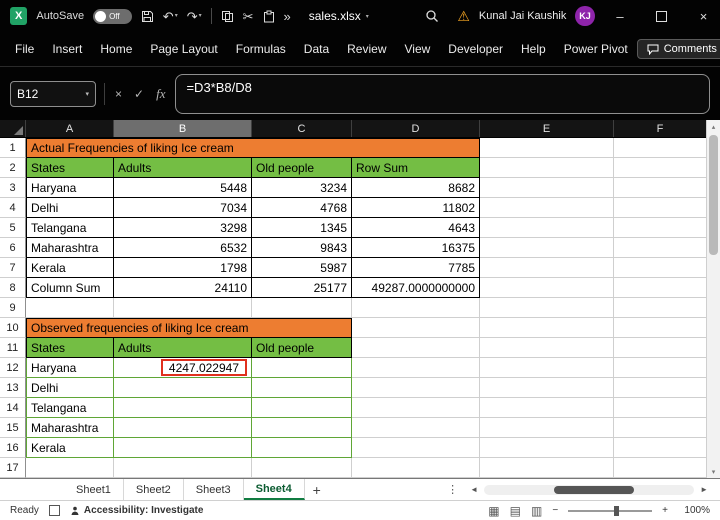  I want to click on tab-developer: Developer, so click(475, 49).